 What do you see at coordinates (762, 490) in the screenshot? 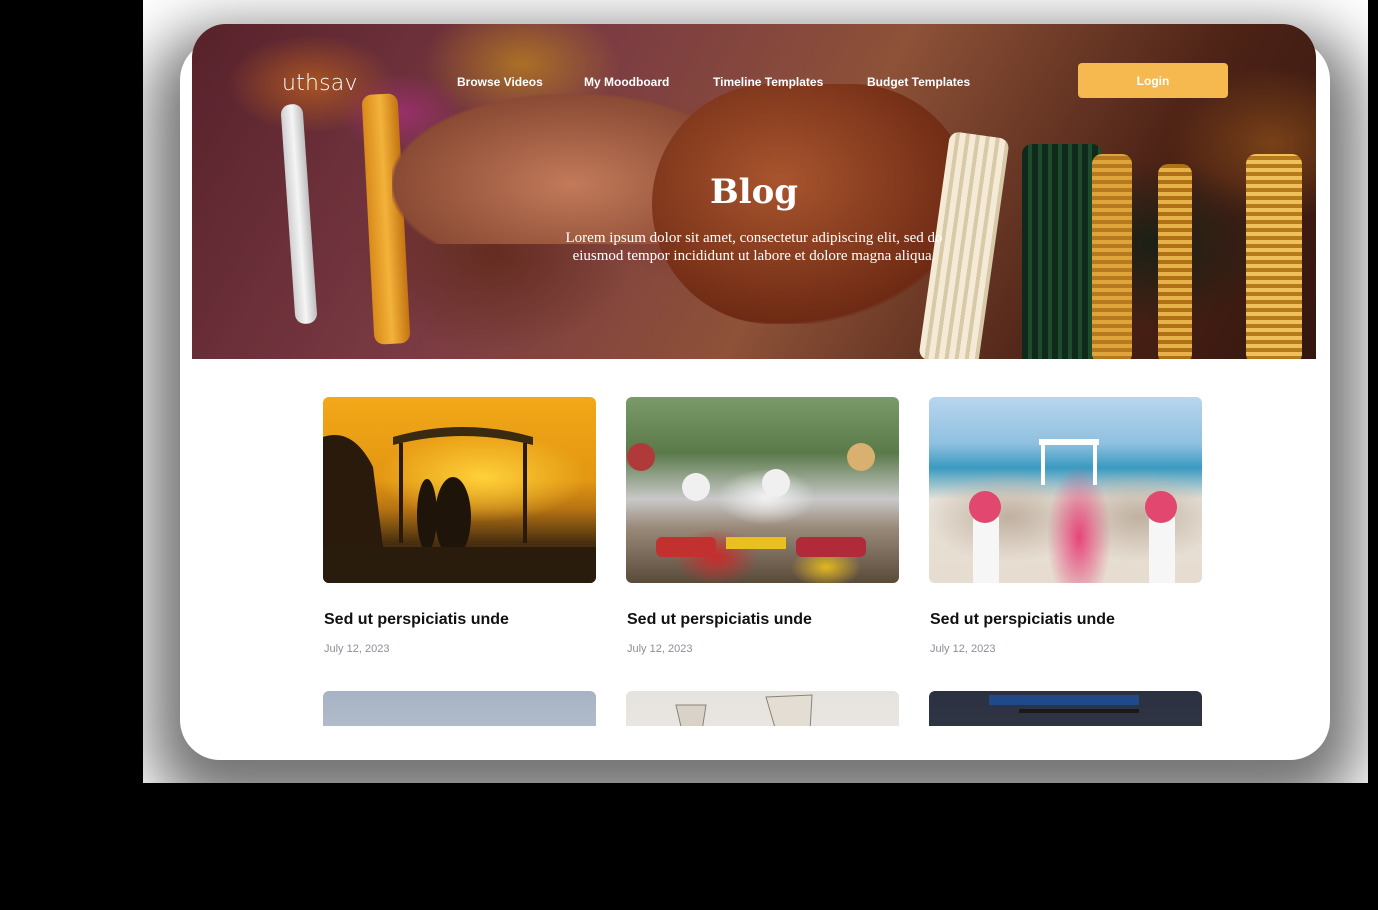
I see `wedding-ceremony-image` at bounding box center [762, 490].